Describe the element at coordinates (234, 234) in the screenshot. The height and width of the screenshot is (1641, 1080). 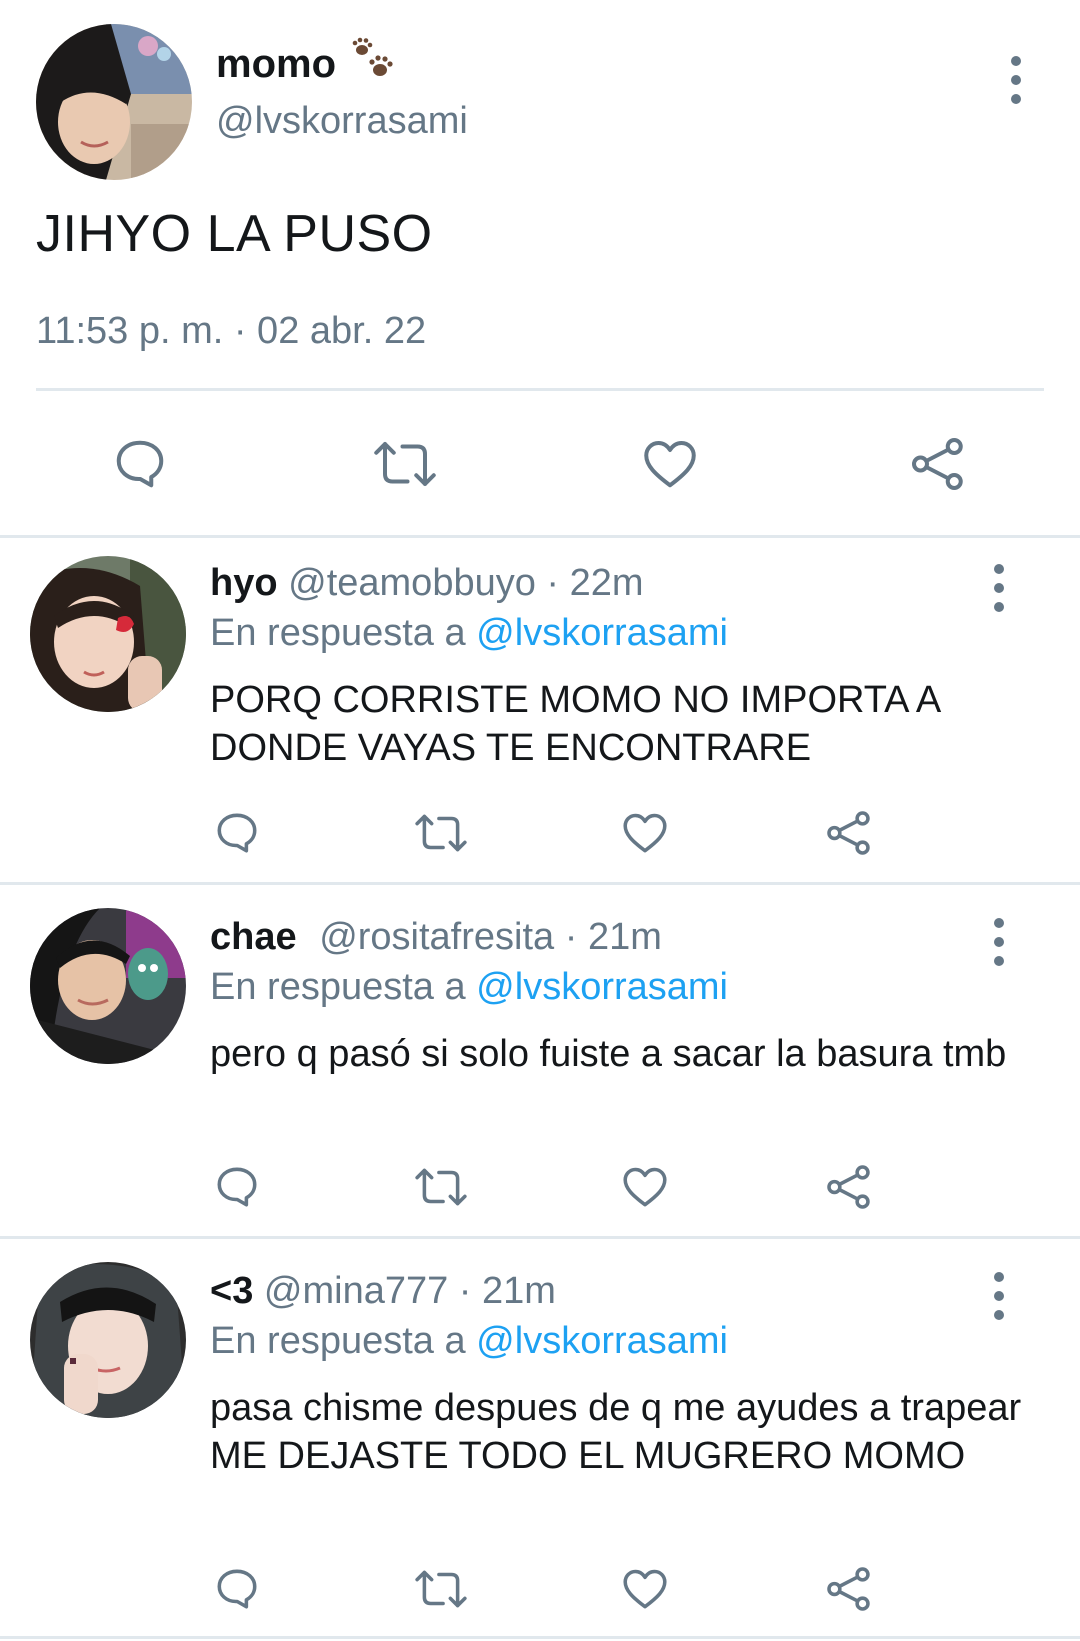
I see `main-tweet-text: JIHYO LA PUSO` at that location.